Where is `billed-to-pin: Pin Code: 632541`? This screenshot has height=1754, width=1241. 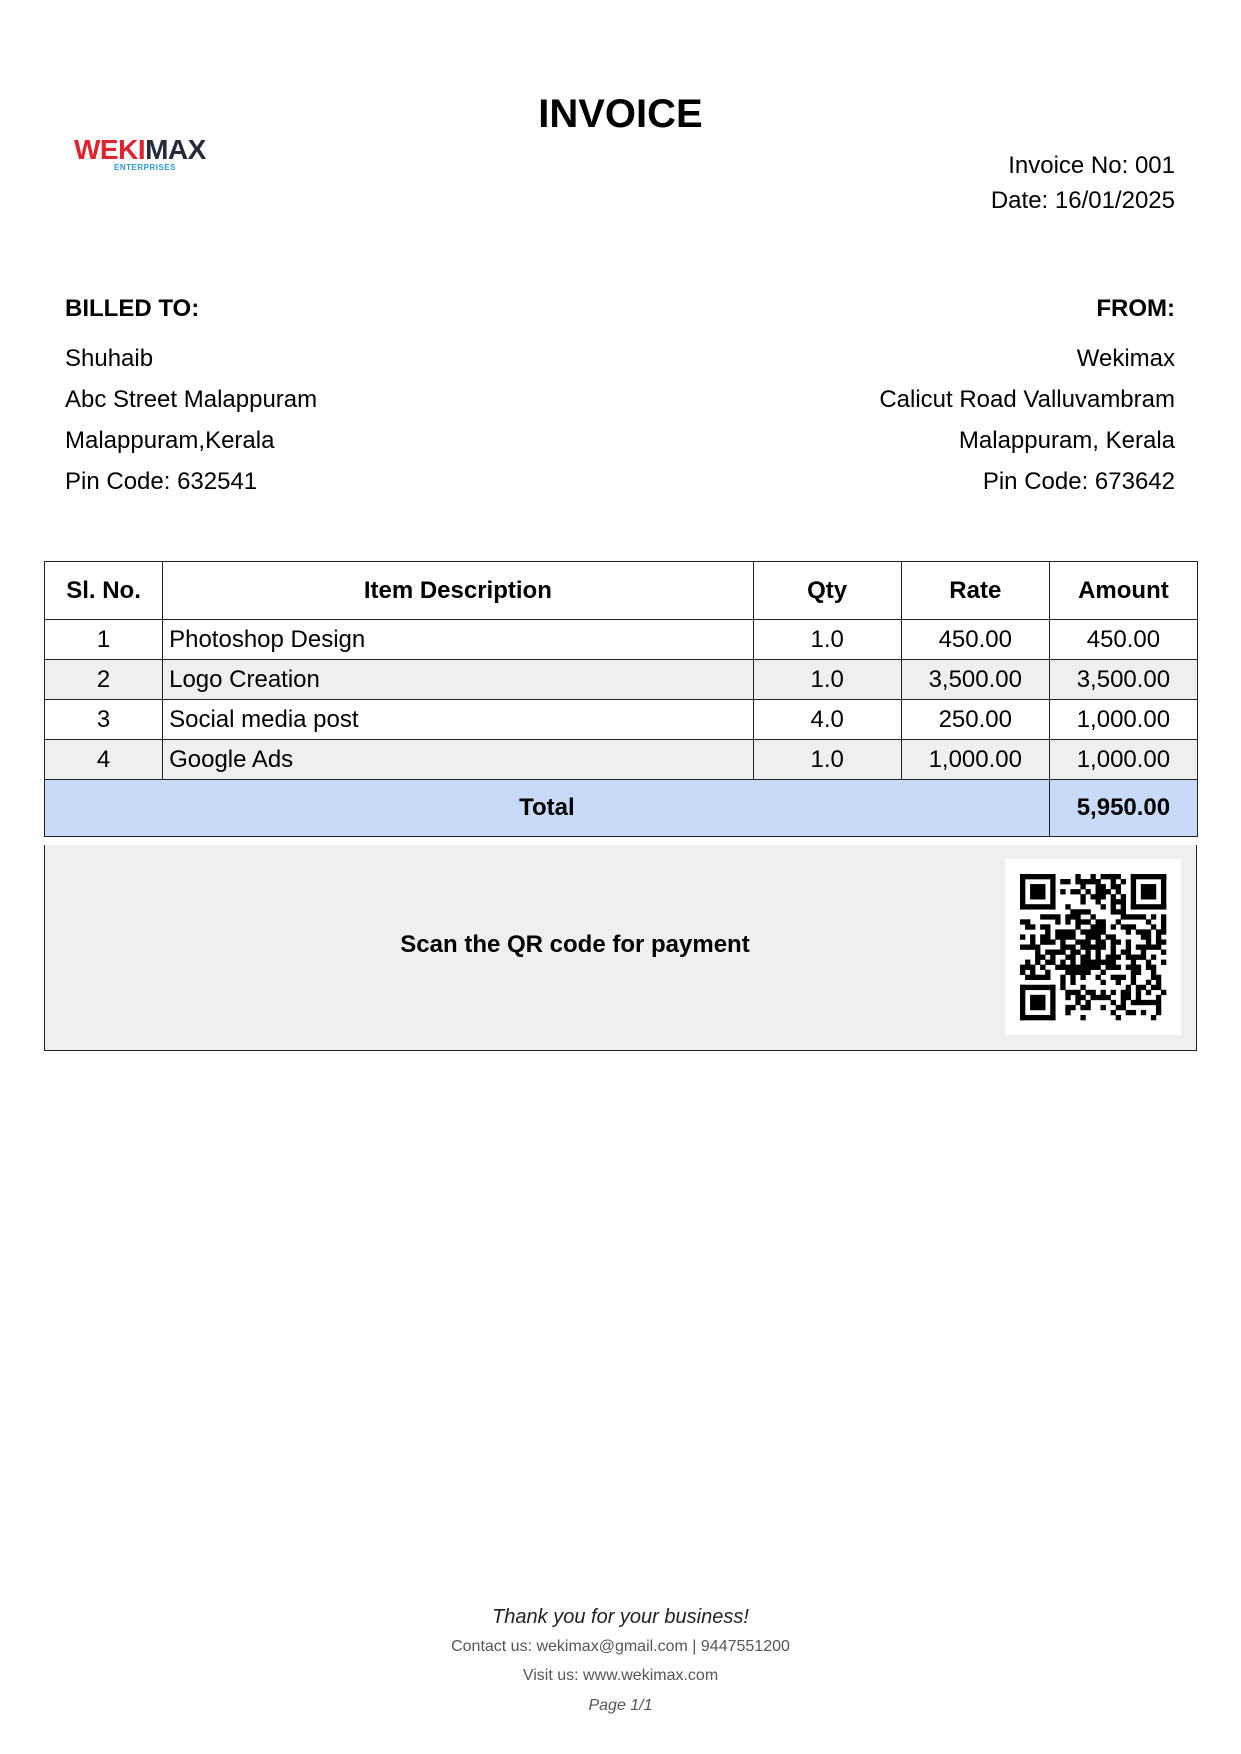 billed-to-pin: Pin Code: 632541 is located at coordinates (161, 481).